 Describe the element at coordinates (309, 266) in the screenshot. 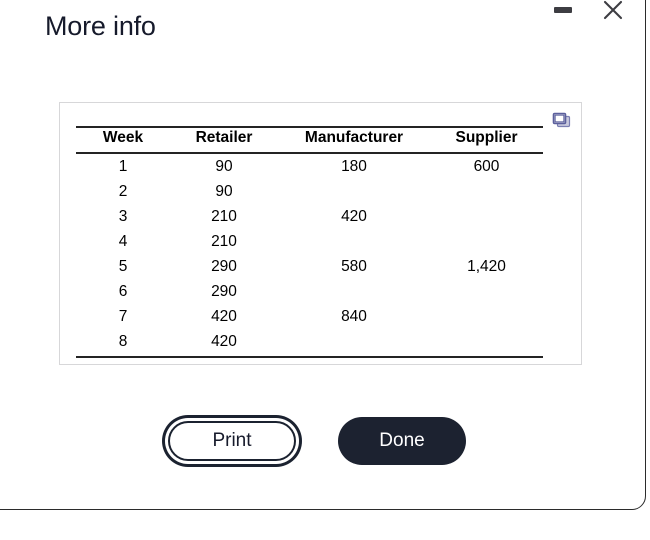

I see `table-row: 5 290 580 1,420` at that location.